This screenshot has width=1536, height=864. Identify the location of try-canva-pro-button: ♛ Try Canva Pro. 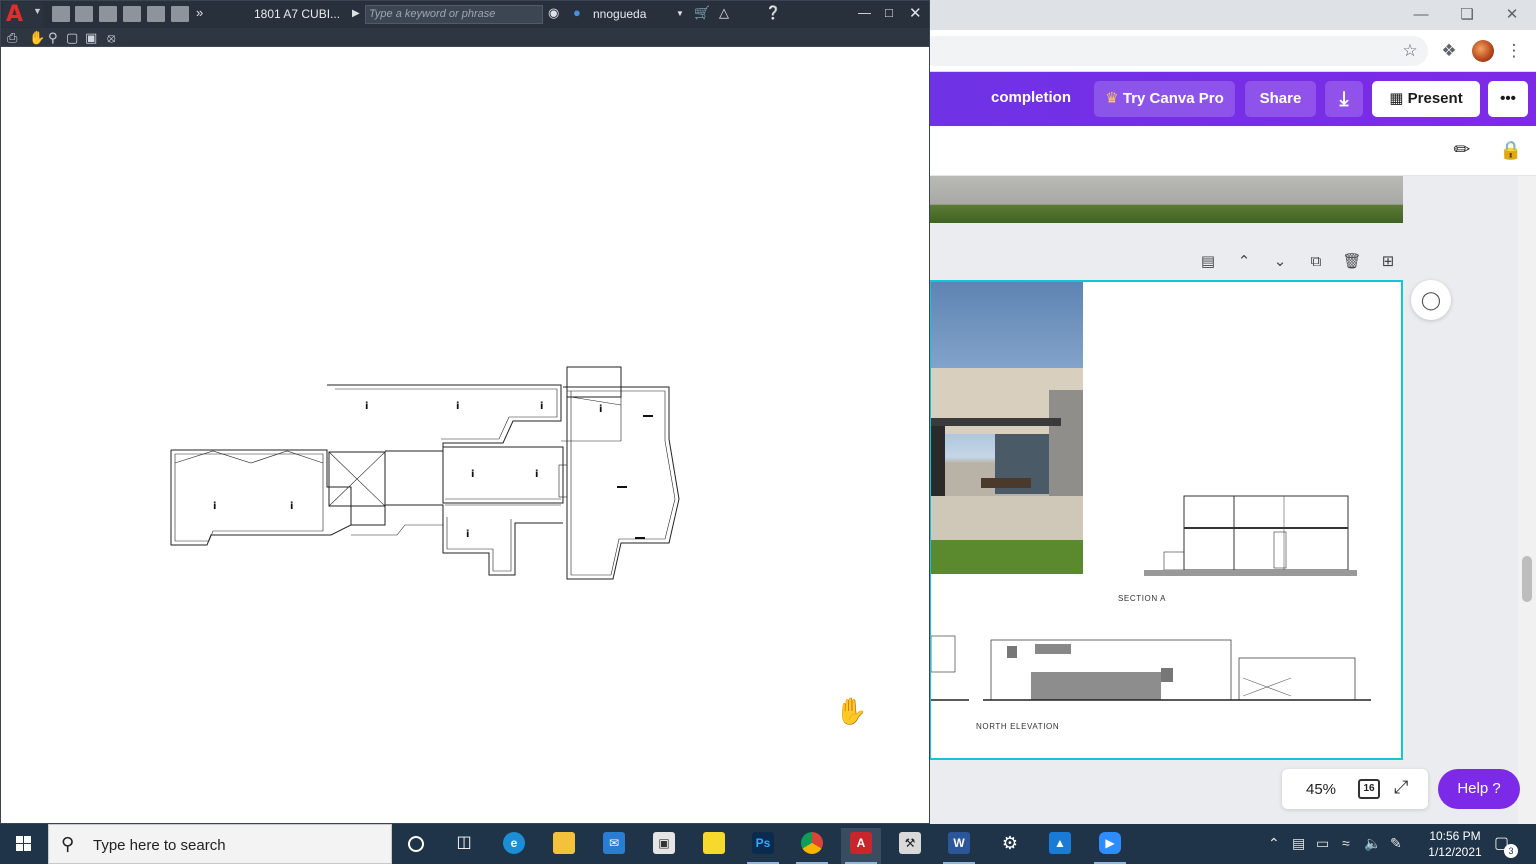
(1164, 99).